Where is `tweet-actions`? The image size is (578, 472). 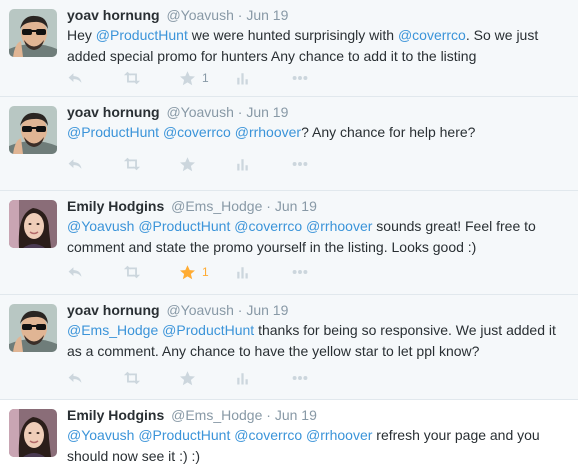 tweet-actions is located at coordinates (207, 378).